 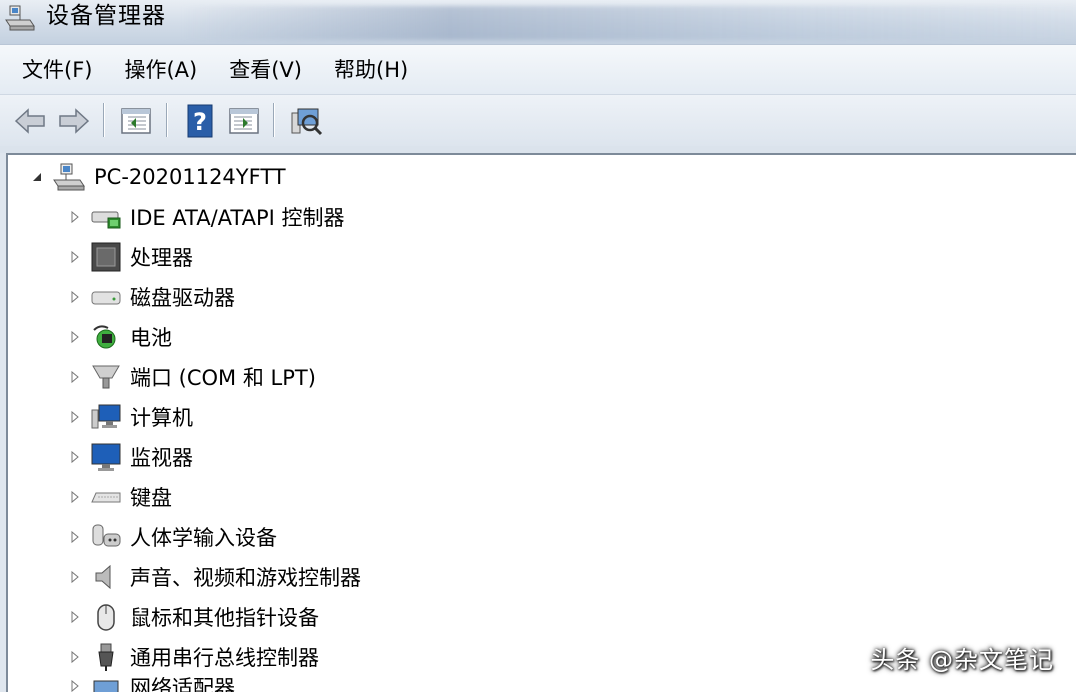 I want to click on tree-item-label: 通用串行总线控制器, so click(x=224, y=658).